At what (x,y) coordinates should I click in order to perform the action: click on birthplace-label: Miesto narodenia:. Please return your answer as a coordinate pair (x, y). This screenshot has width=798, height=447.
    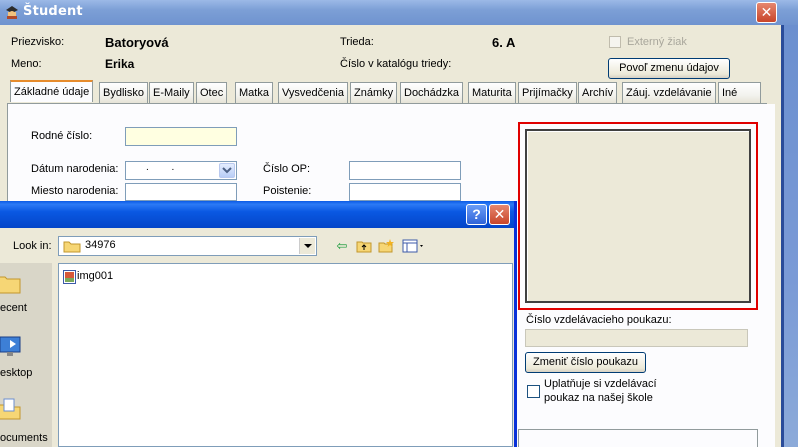
    Looking at the image, I should click on (75, 191).